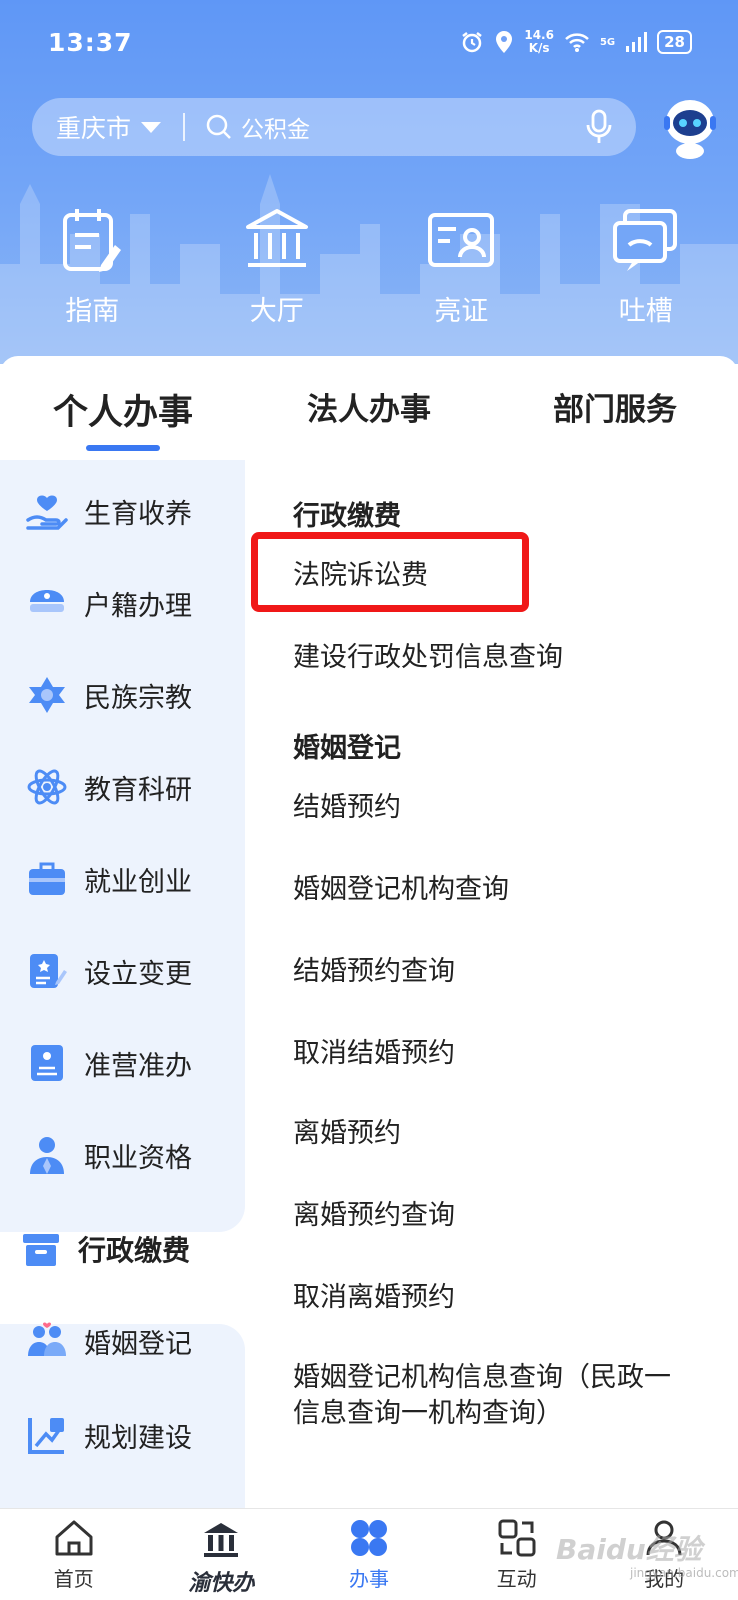 The image size is (738, 1600). I want to click on nav-services: 办事, so click(369, 1554).